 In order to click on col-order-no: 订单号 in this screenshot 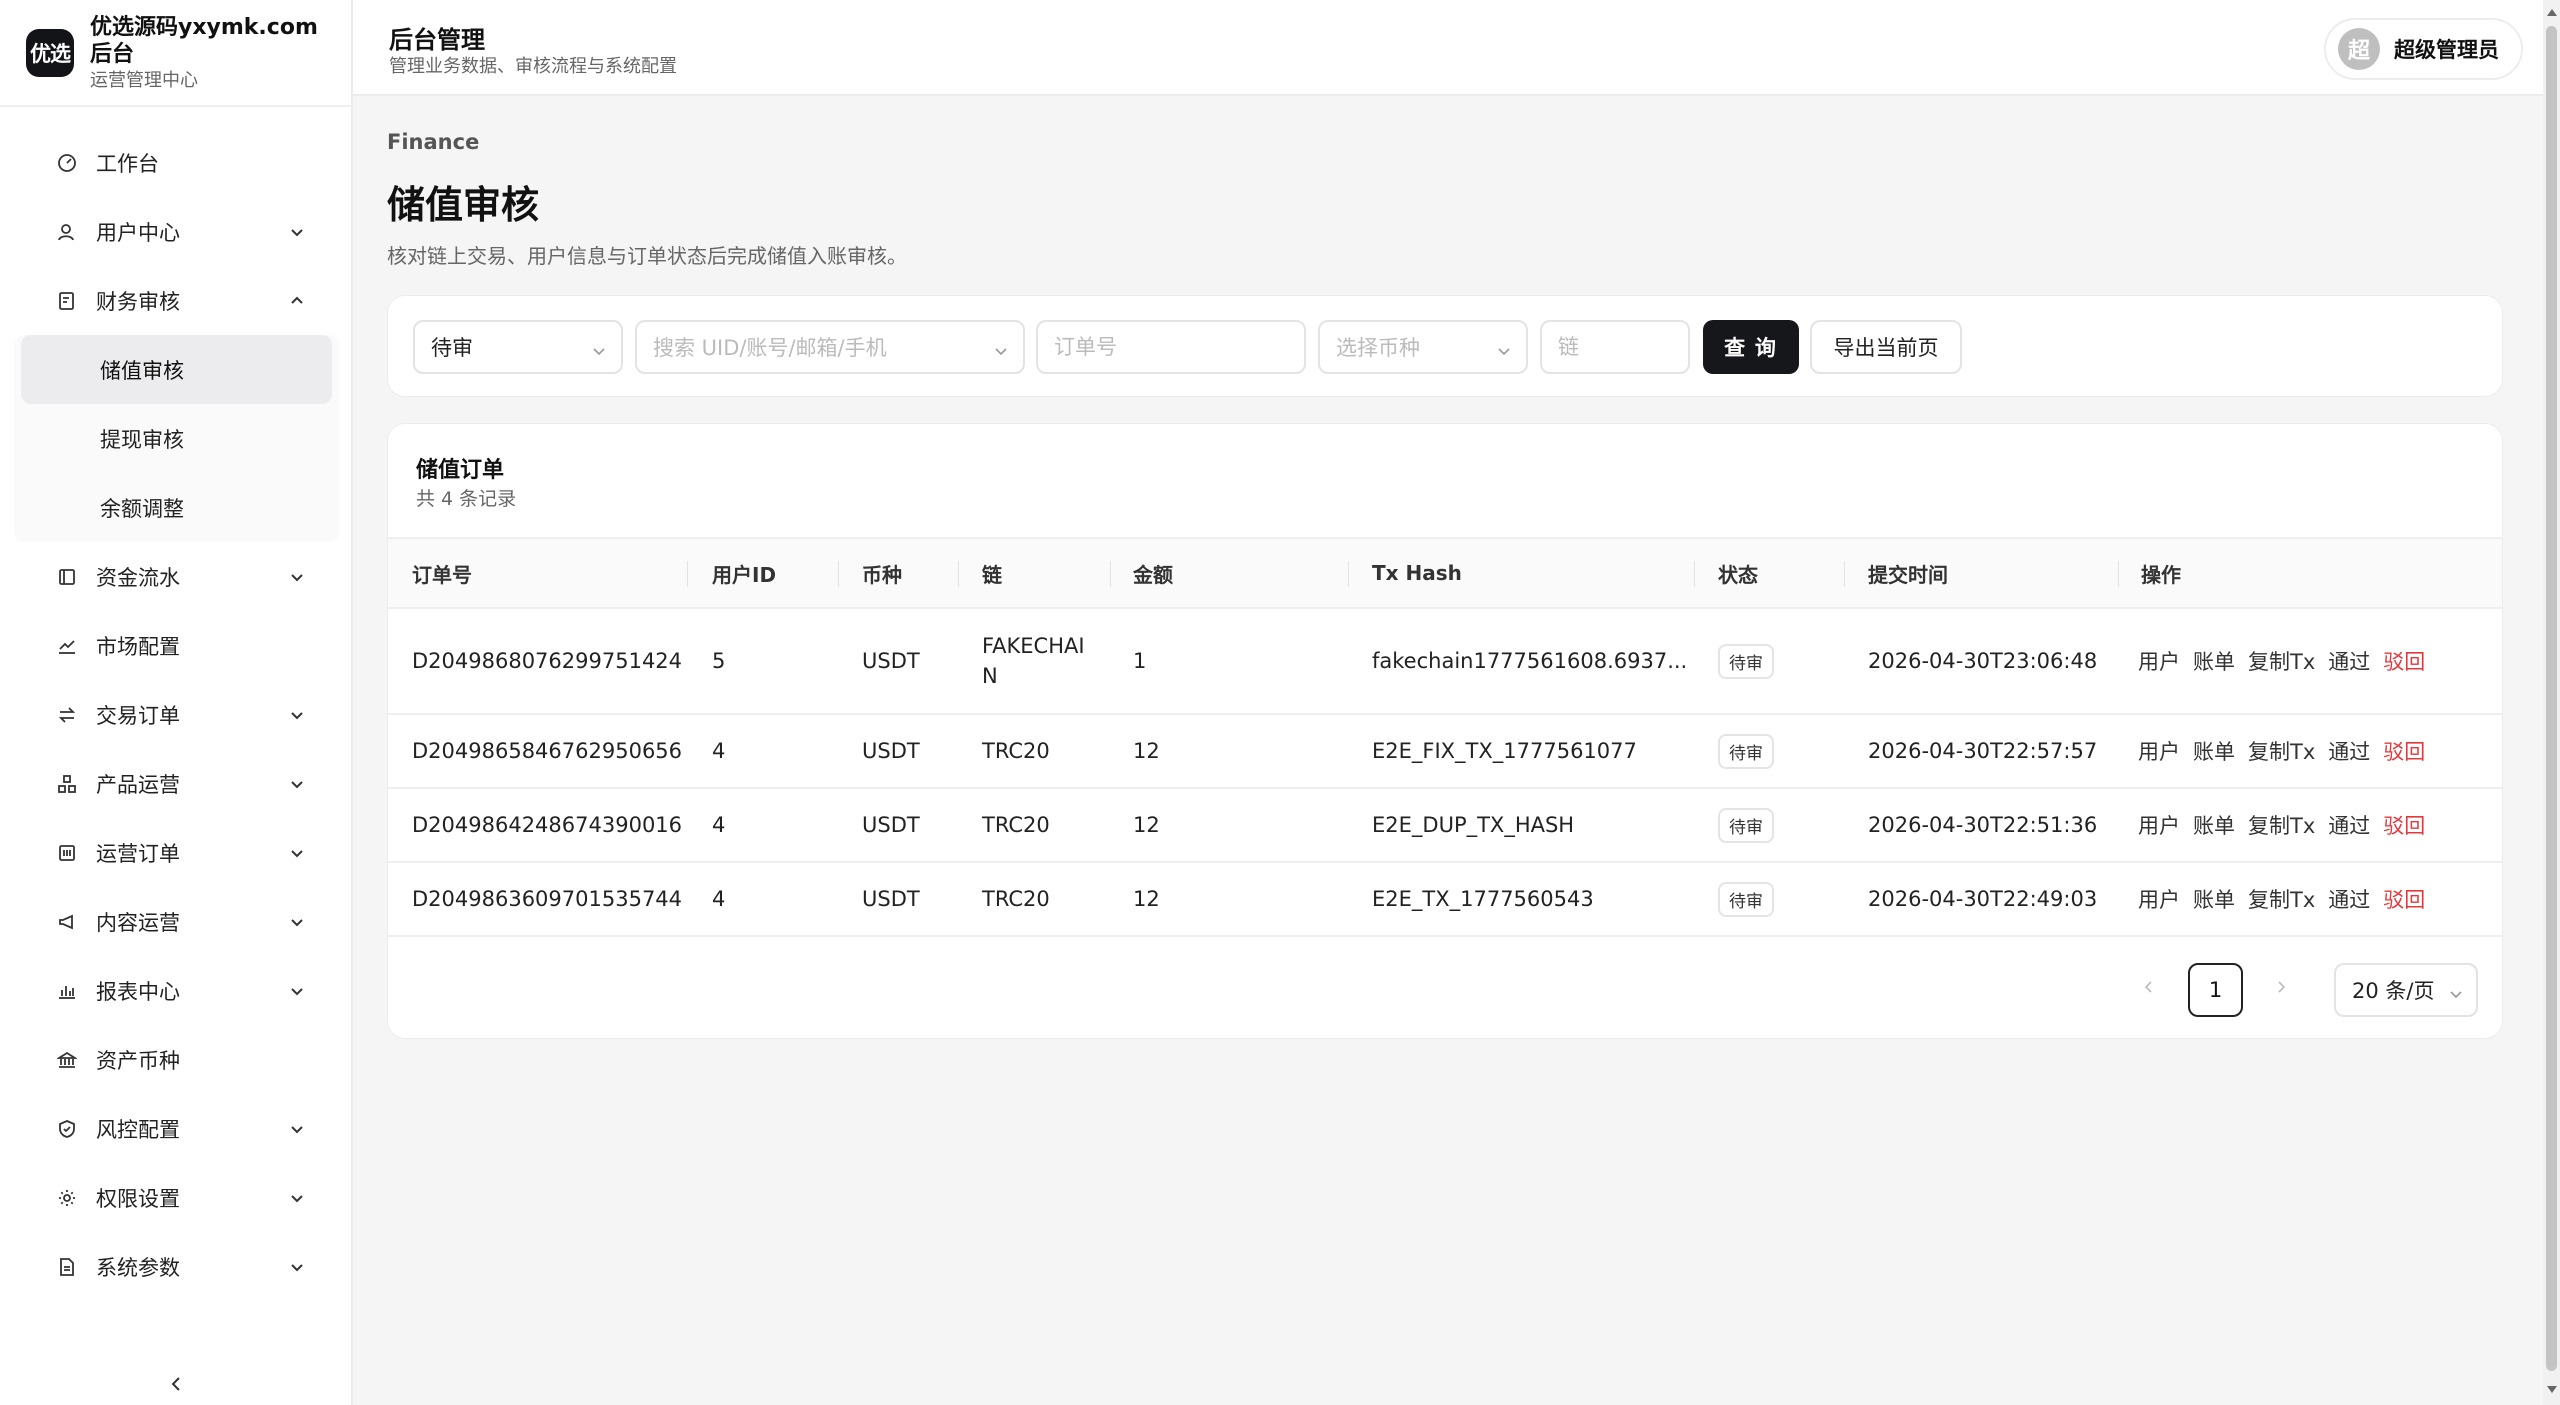, I will do `click(442, 574)`.